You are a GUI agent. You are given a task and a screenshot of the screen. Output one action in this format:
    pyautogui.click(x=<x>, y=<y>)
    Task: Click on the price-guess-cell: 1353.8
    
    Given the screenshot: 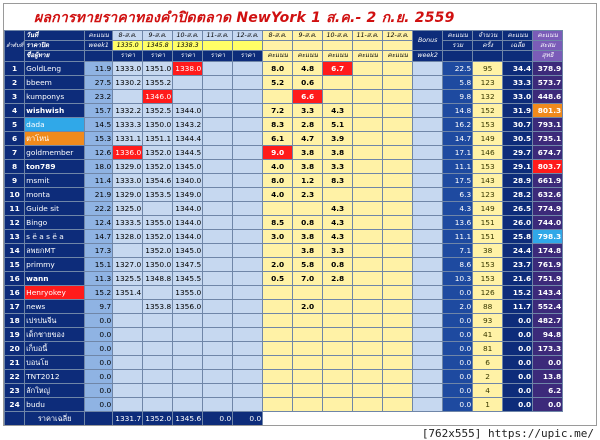 What is the action you would take?
    pyautogui.click(x=158, y=306)
    